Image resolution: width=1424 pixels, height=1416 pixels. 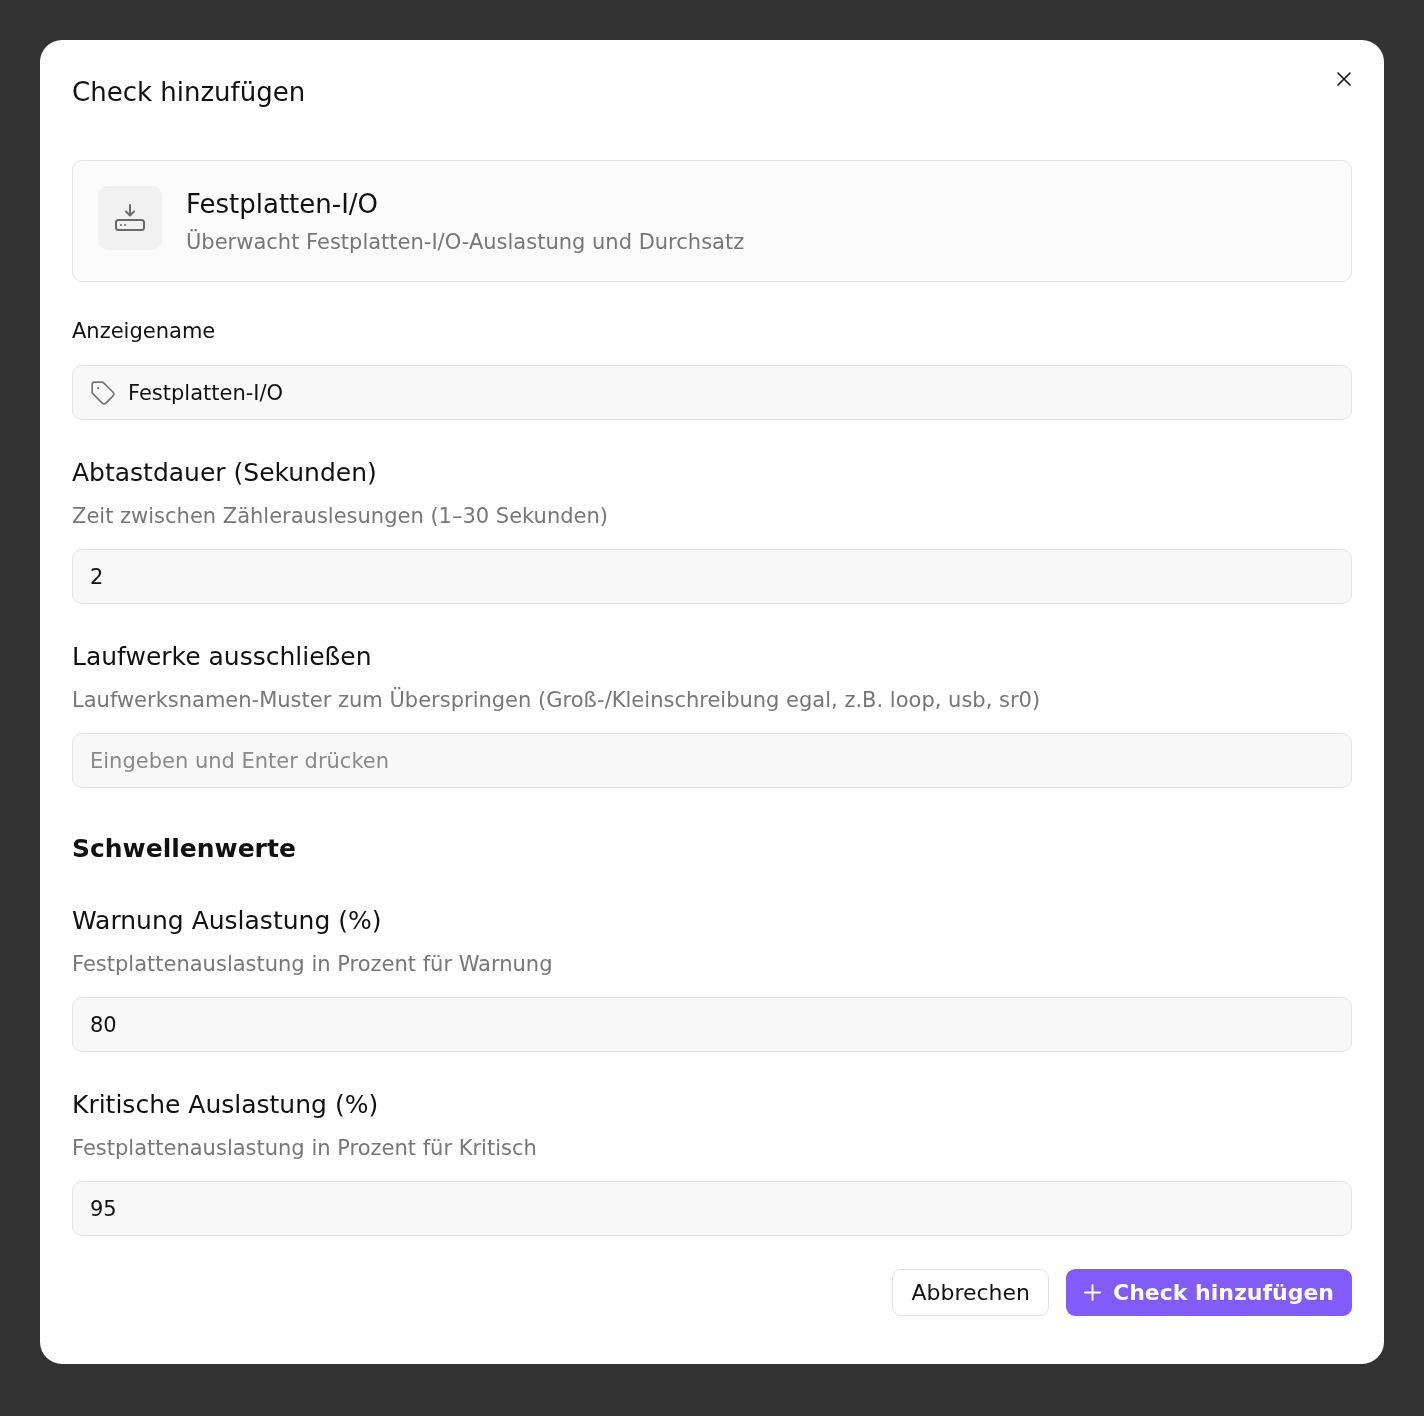 I want to click on add-check-button: Check hinzufügen, so click(x=1209, y=1292).